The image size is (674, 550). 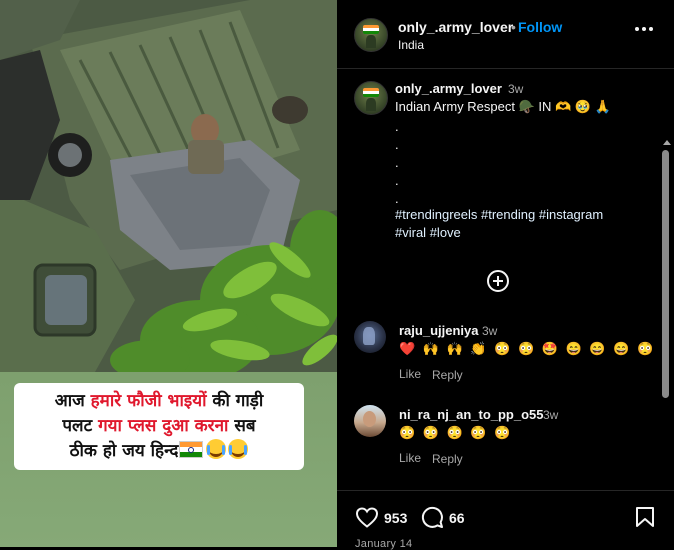 I want to click on load-more-comments-icon, so click(x=498, y=281).